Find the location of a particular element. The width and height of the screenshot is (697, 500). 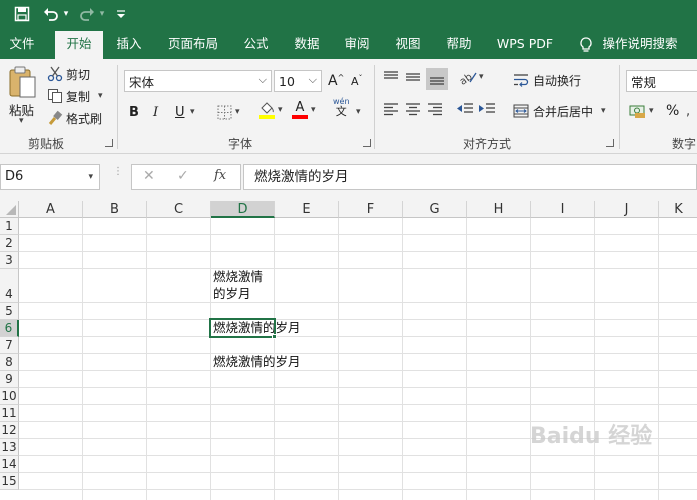

name-box-dropdown-icon: ▾ is located at coordinates (90, 177).